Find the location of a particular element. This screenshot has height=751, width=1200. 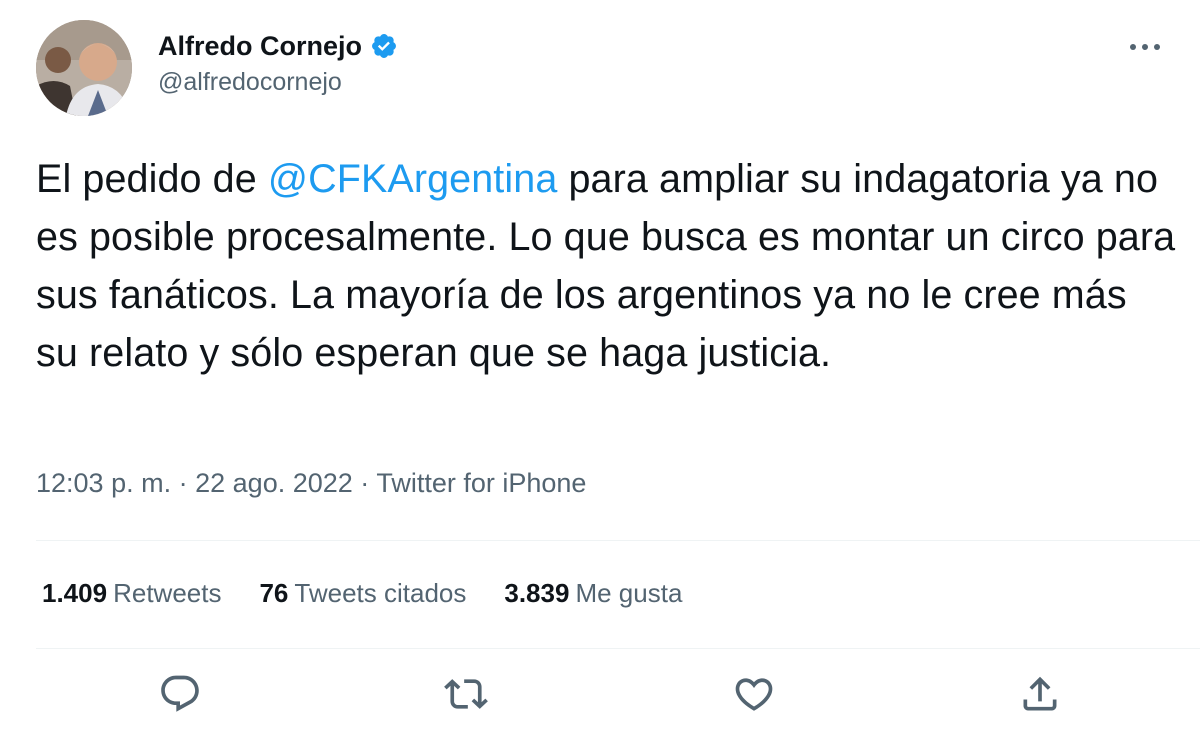

more-horizontal-icon is located at coordinates (1145, 47).